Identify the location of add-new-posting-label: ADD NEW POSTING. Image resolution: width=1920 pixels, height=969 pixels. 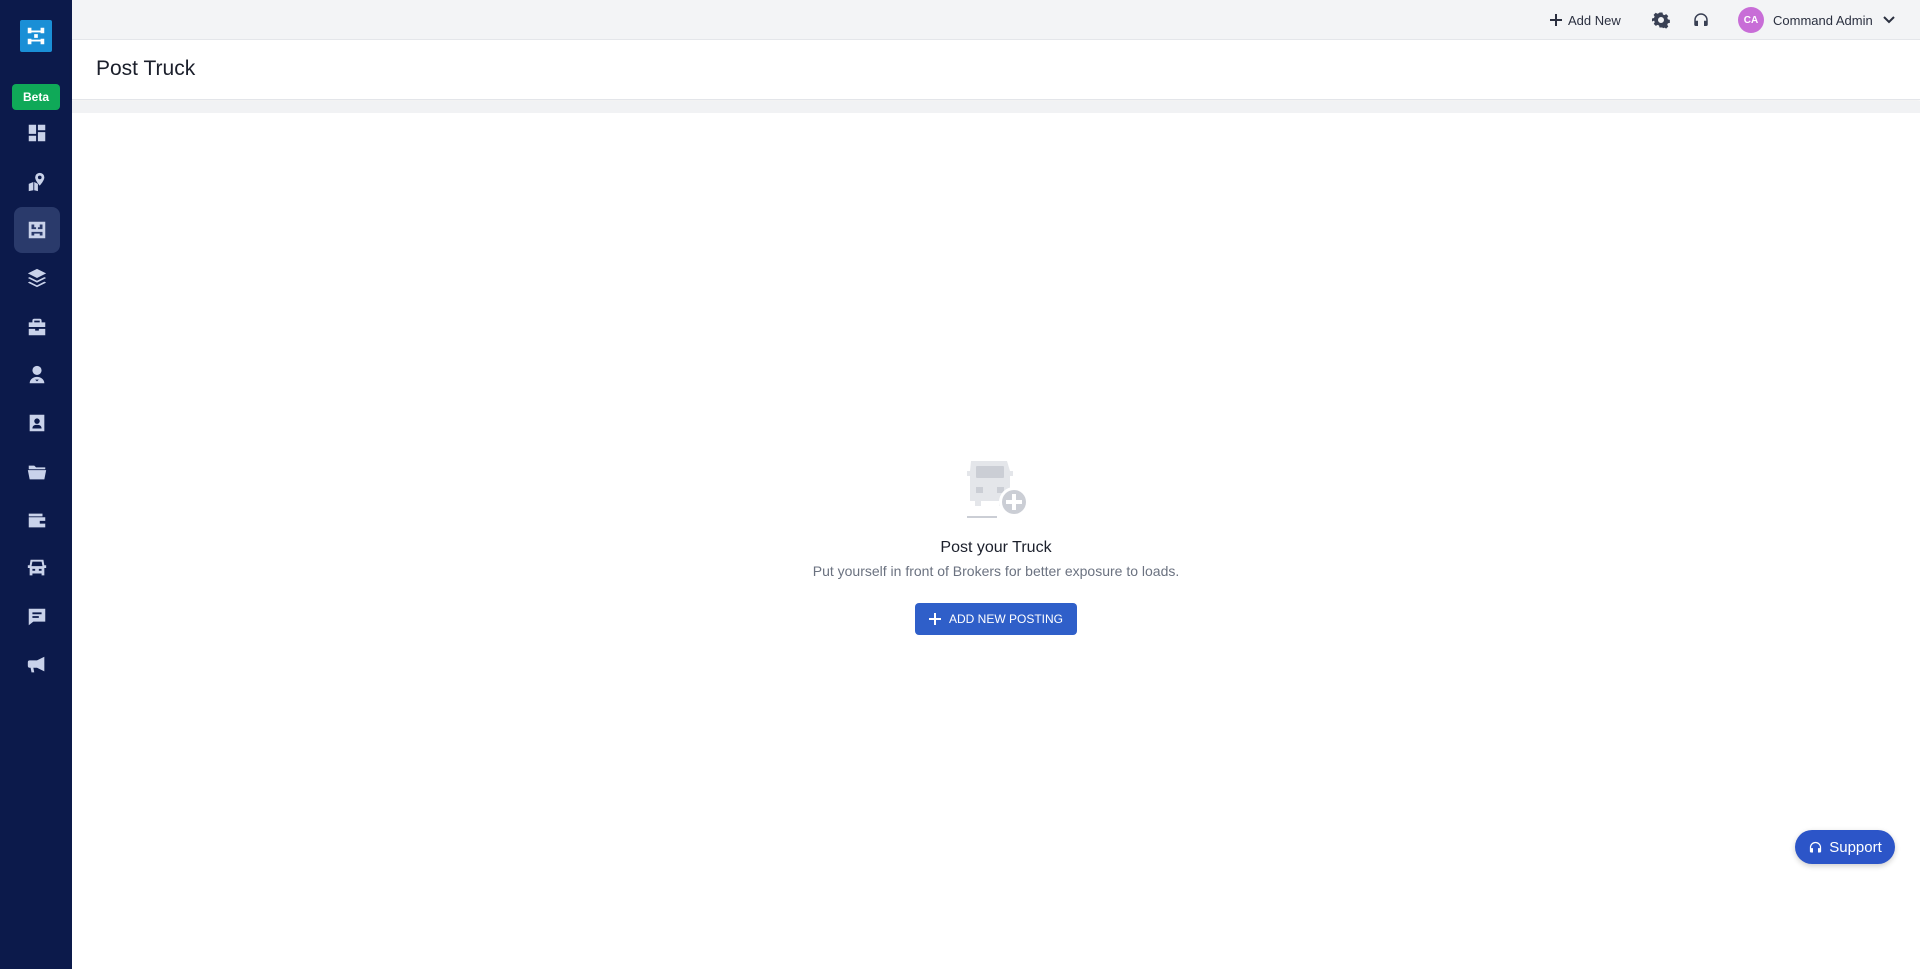
(1005, 619).